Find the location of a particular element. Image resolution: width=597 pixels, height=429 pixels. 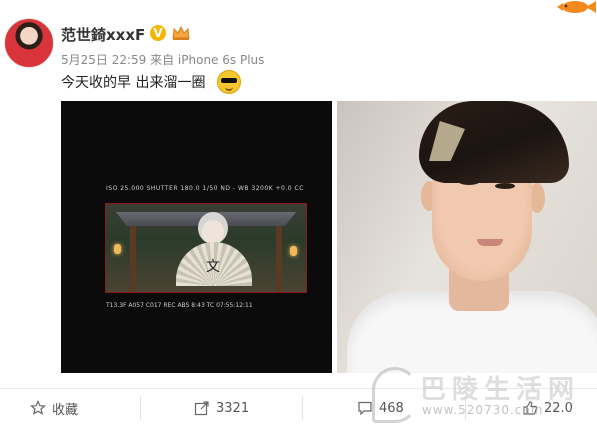

share-button: 3321 is located at coordinates (221, 408).